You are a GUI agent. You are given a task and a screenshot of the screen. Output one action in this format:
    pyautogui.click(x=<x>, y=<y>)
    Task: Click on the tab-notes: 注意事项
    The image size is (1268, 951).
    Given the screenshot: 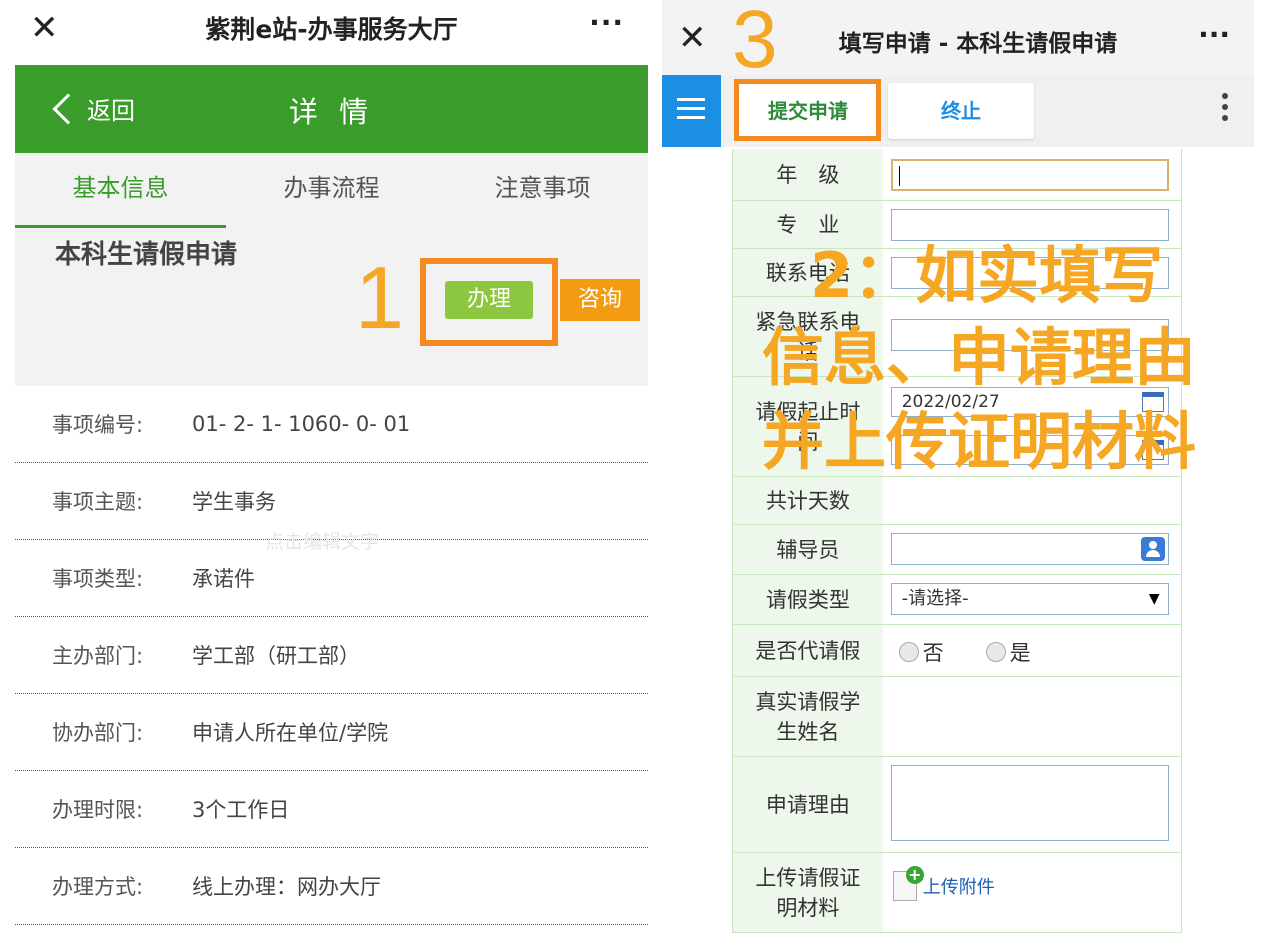 What is the action you would take?
    pyautogui.click(x=542, y=190)
    